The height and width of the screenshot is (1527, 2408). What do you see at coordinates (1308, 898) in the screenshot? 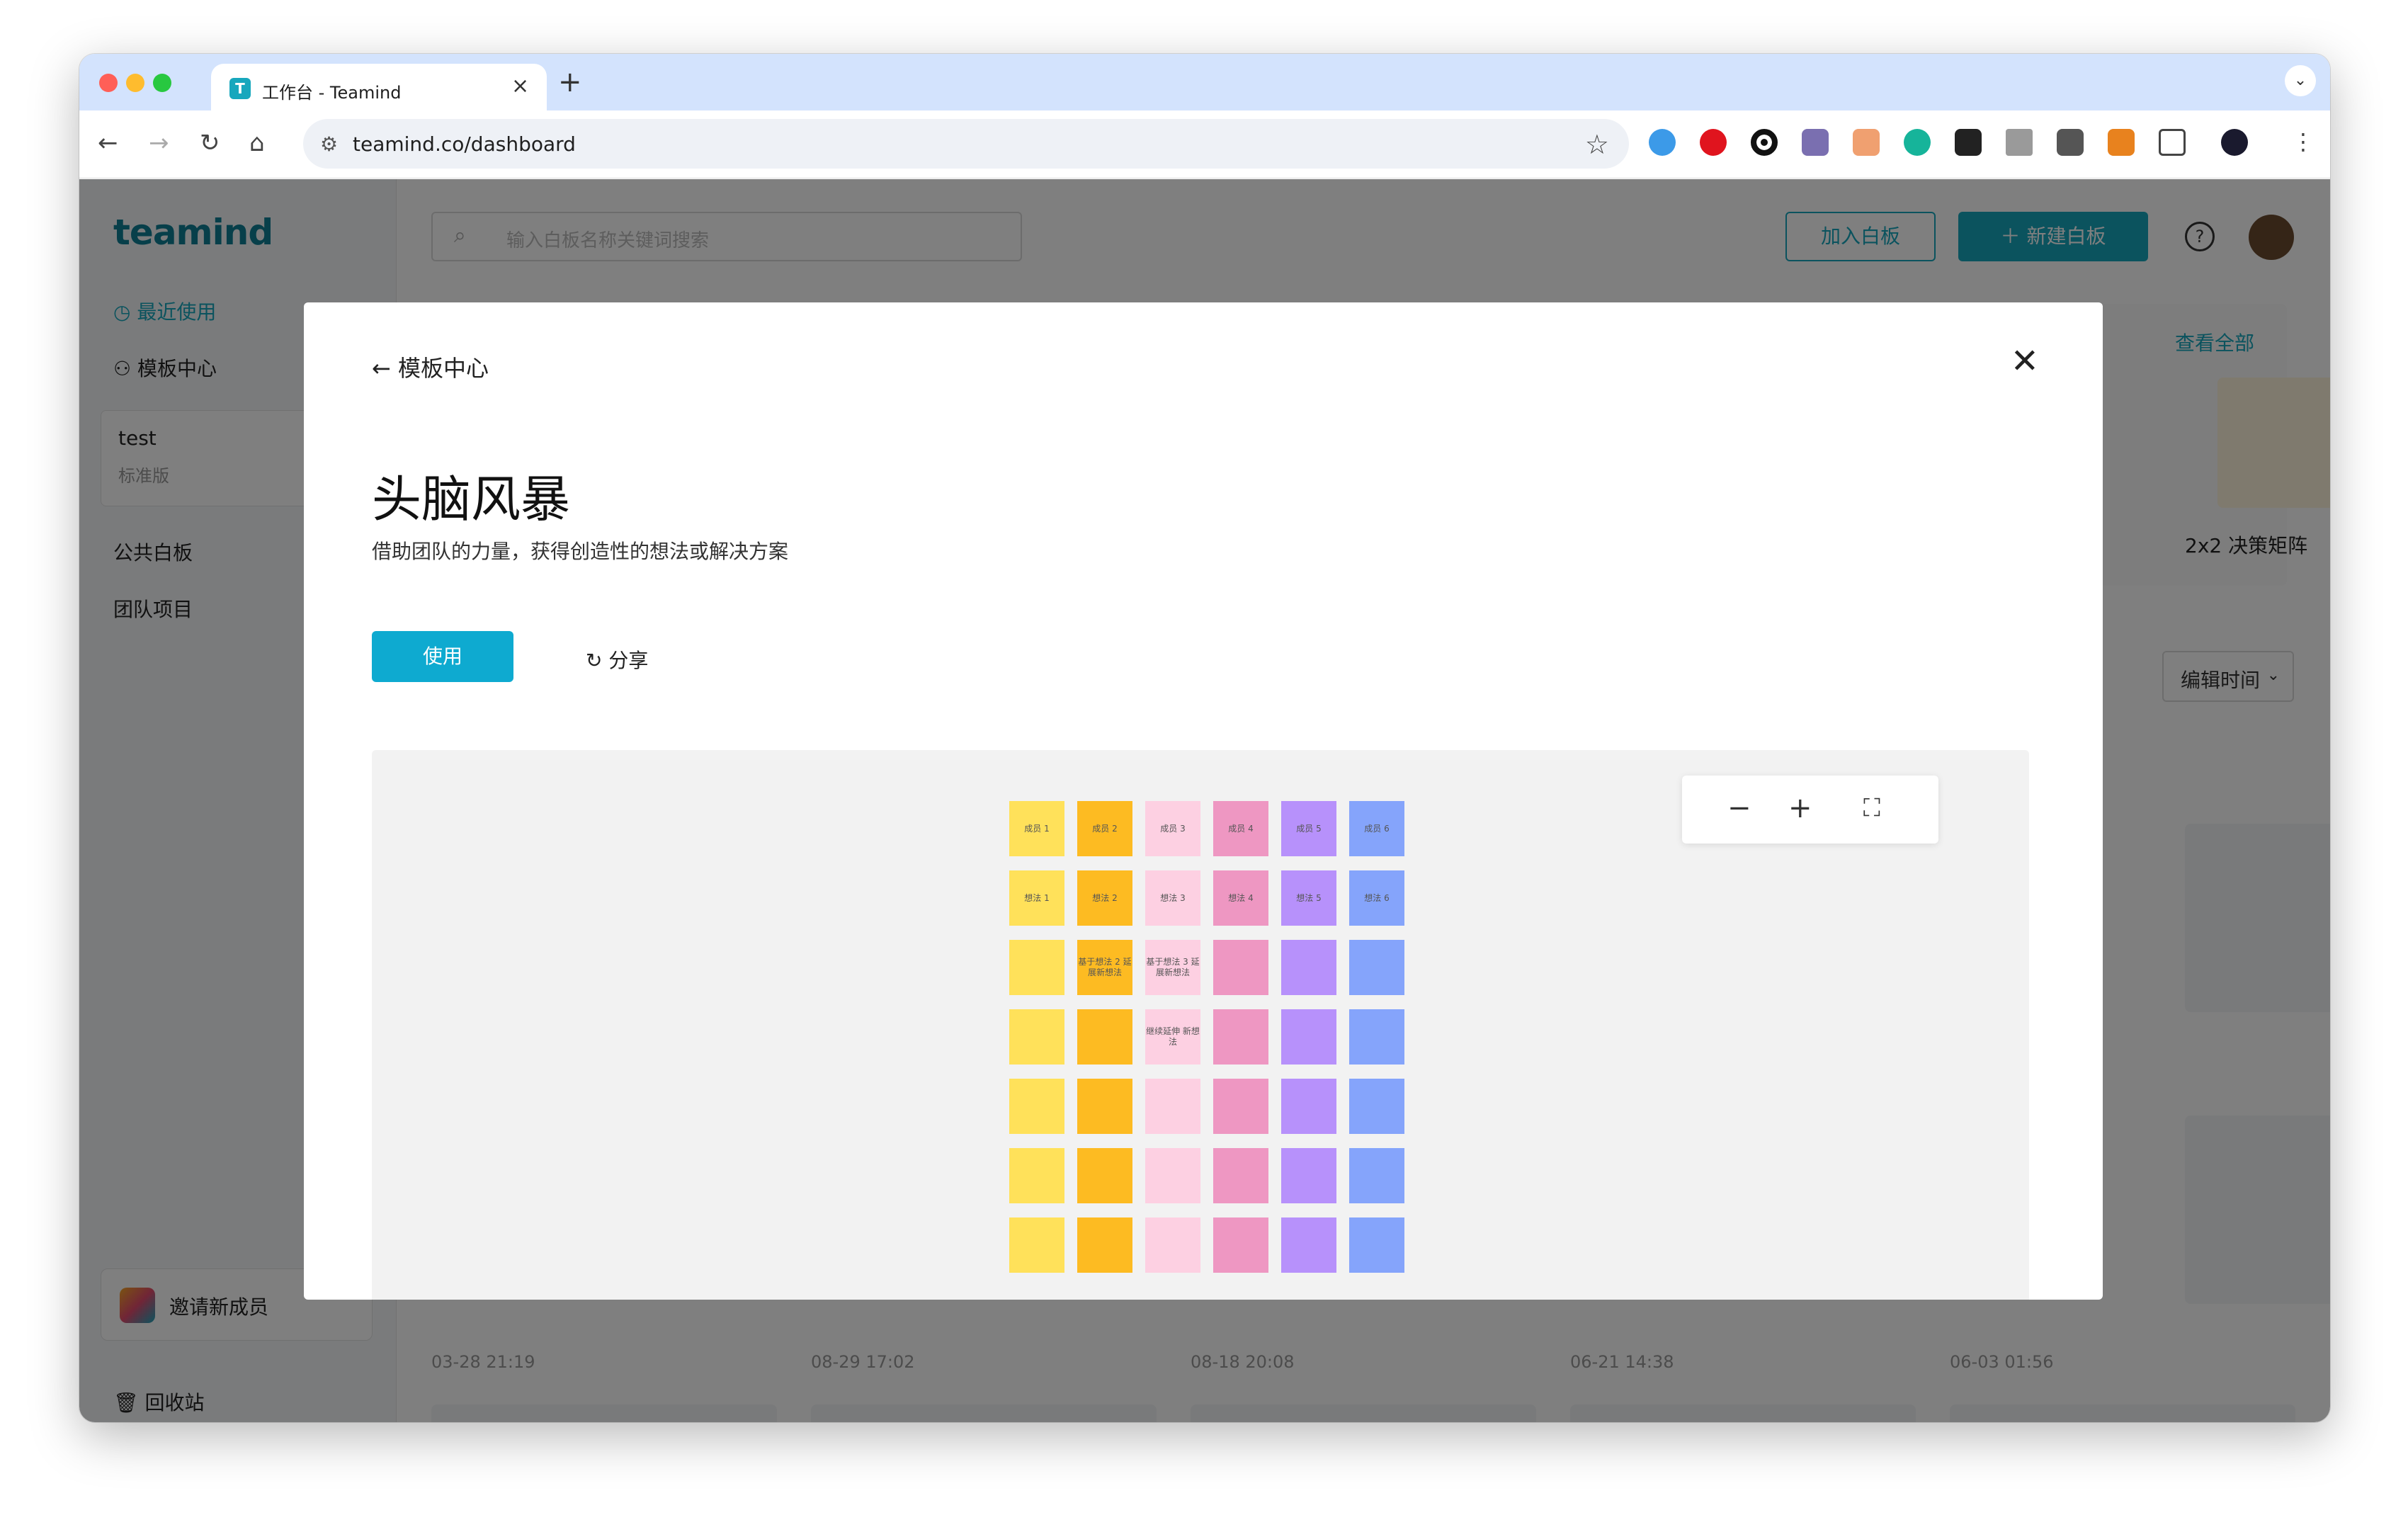
I see `sticky-note: 想法 5` at bounding box center [1308, 898].